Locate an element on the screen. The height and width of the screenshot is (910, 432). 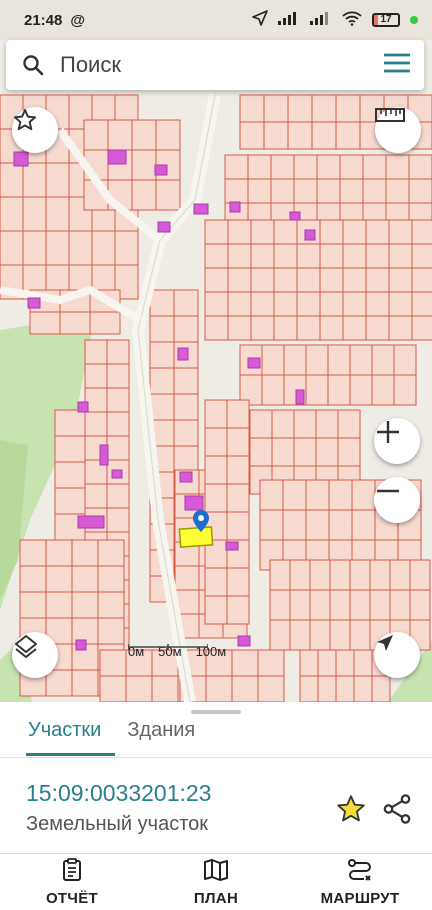
nav-route: МАРШРУТ is located at coordinates (360, 882).